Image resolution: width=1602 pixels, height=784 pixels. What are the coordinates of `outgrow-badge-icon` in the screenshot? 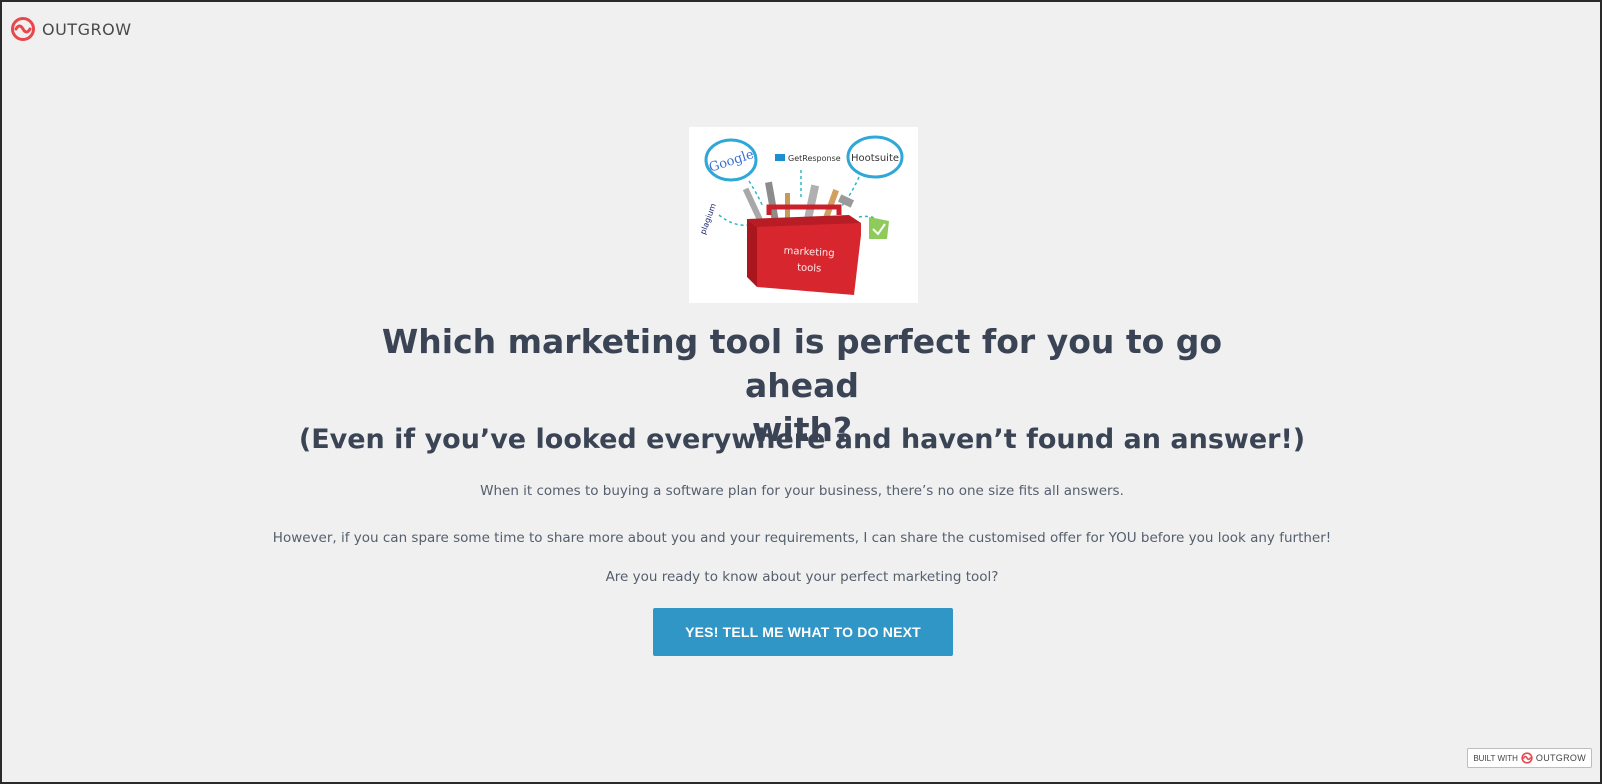 It's located at (1527, 758).